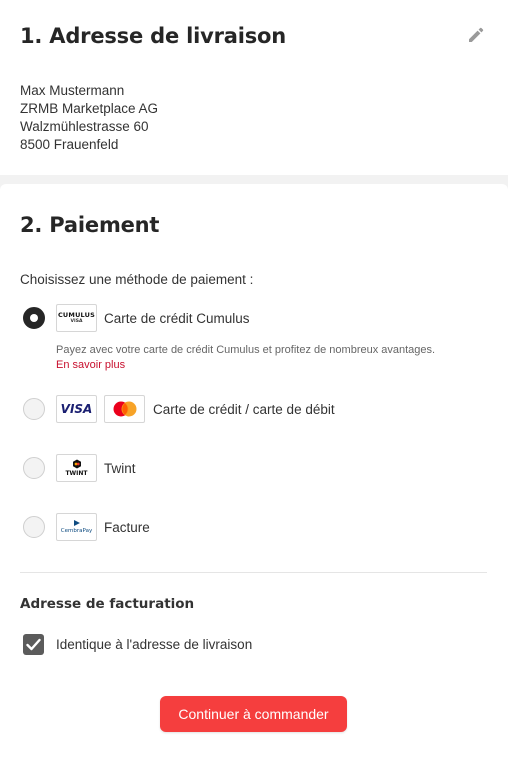  What do you see at coordinates (76, 531) in the screenshot?
I see `cembrapay-logo-text: CembraPay` at bounding box center [76, 531].